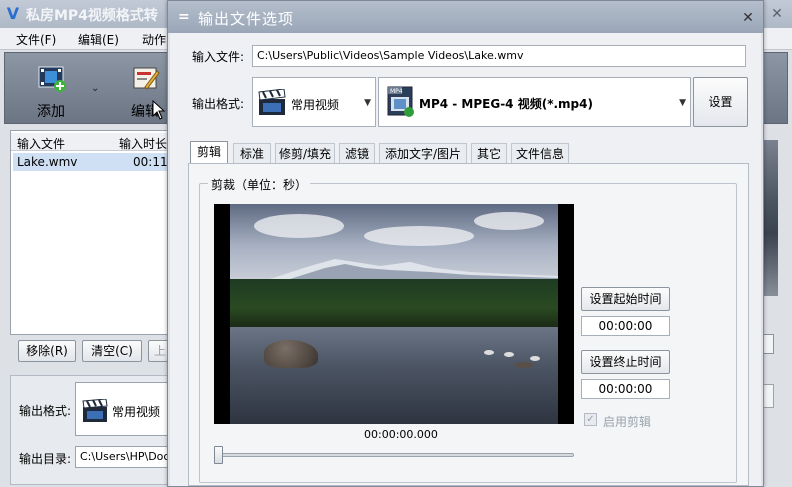  I want to click on file-list-panel: 输入文件 输入时长 Lake.wmv 00:11, so click(90, 232).